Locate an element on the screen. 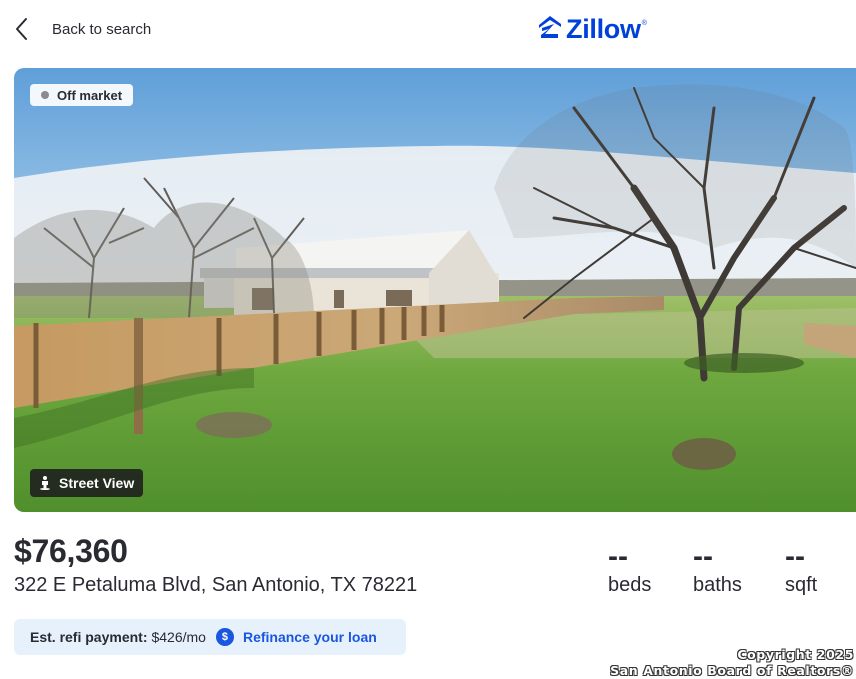  baths-value: -- is located at coordinates (703, 556).